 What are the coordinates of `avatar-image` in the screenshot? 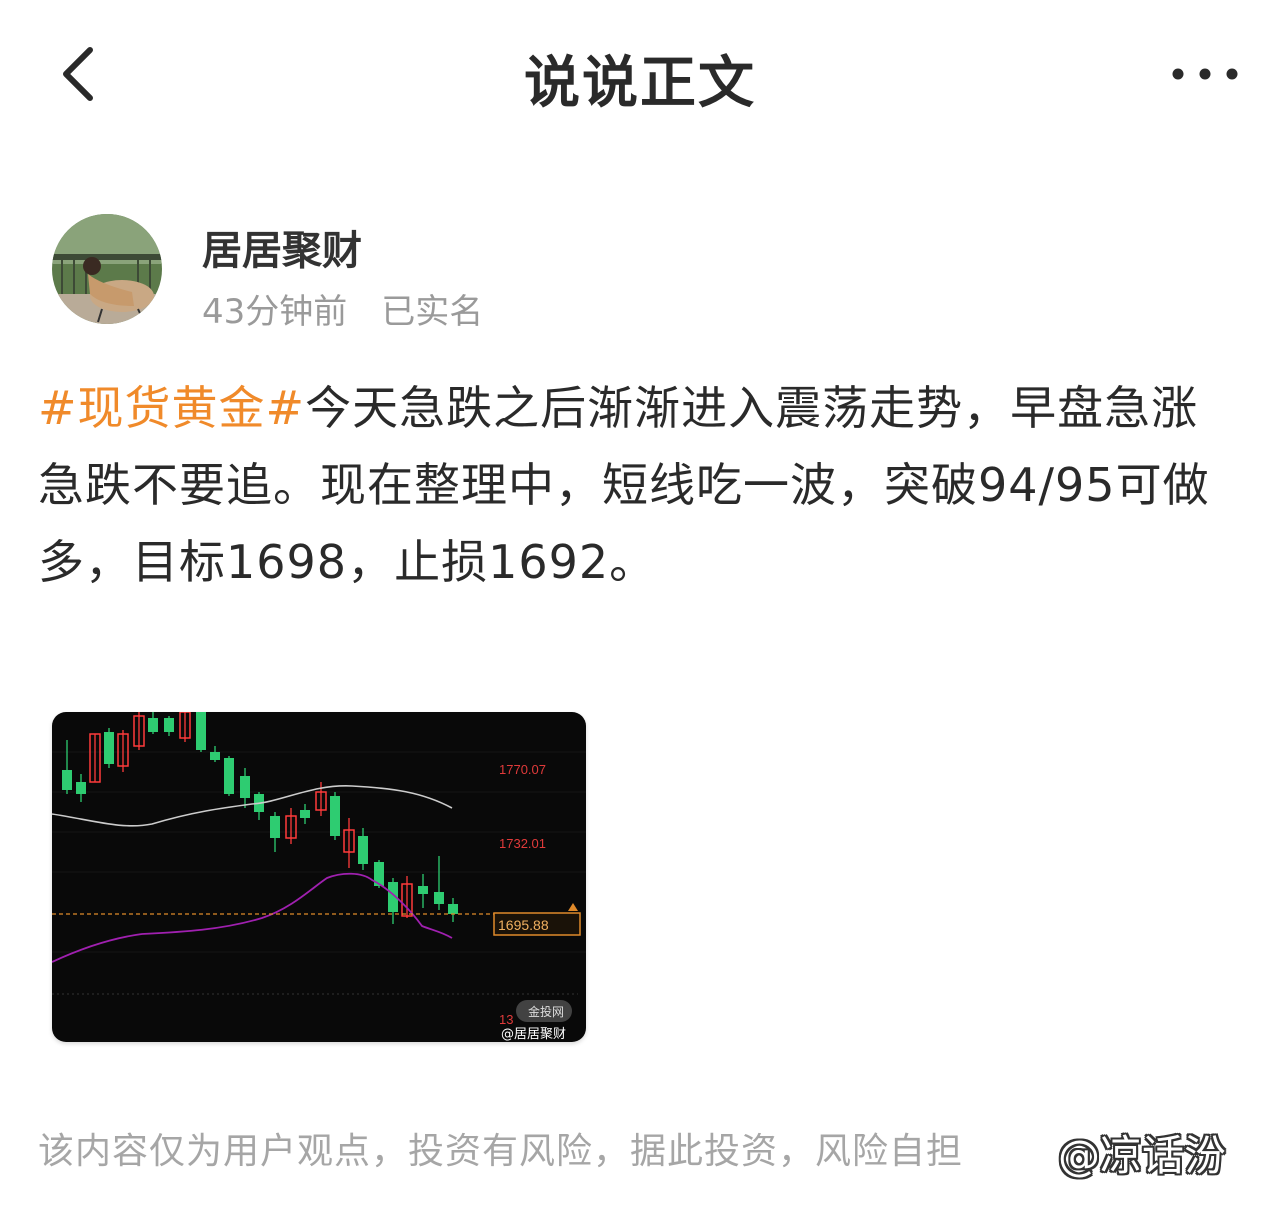 It's located at (107, 269).